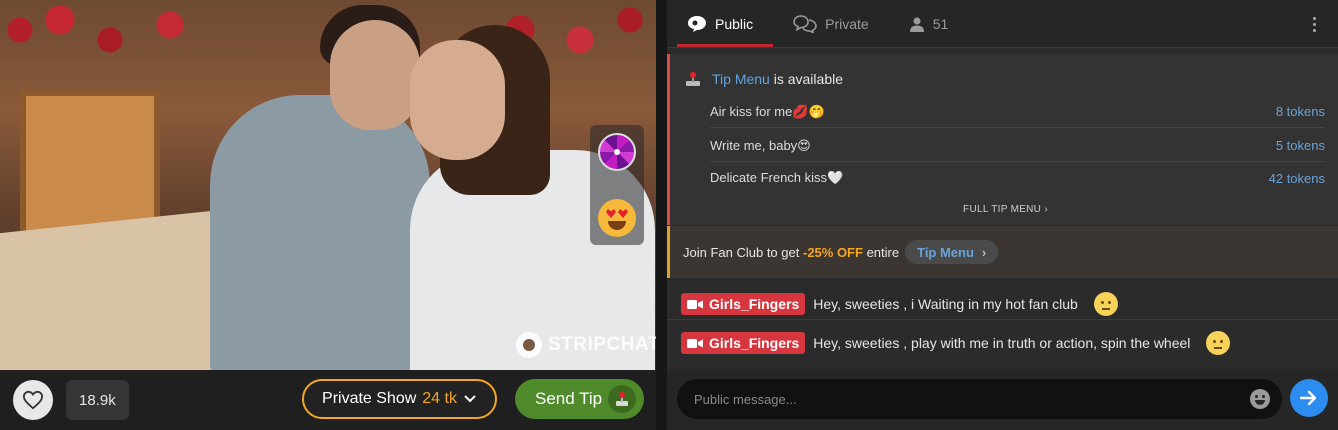  Describe the element at coordinates (741, 252) in the screenshot. I see `fan-club-prefix: Join Fan Club to get` at that location.